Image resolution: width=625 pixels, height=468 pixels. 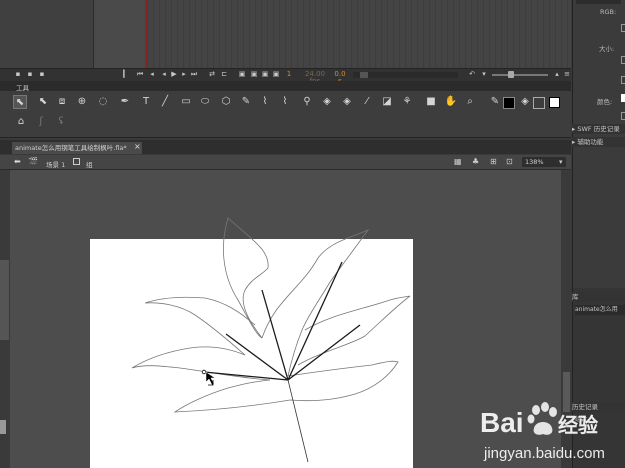 I want to click on swf-history-header: ▸ SWF 历史记录, so click(x=598, y=129).